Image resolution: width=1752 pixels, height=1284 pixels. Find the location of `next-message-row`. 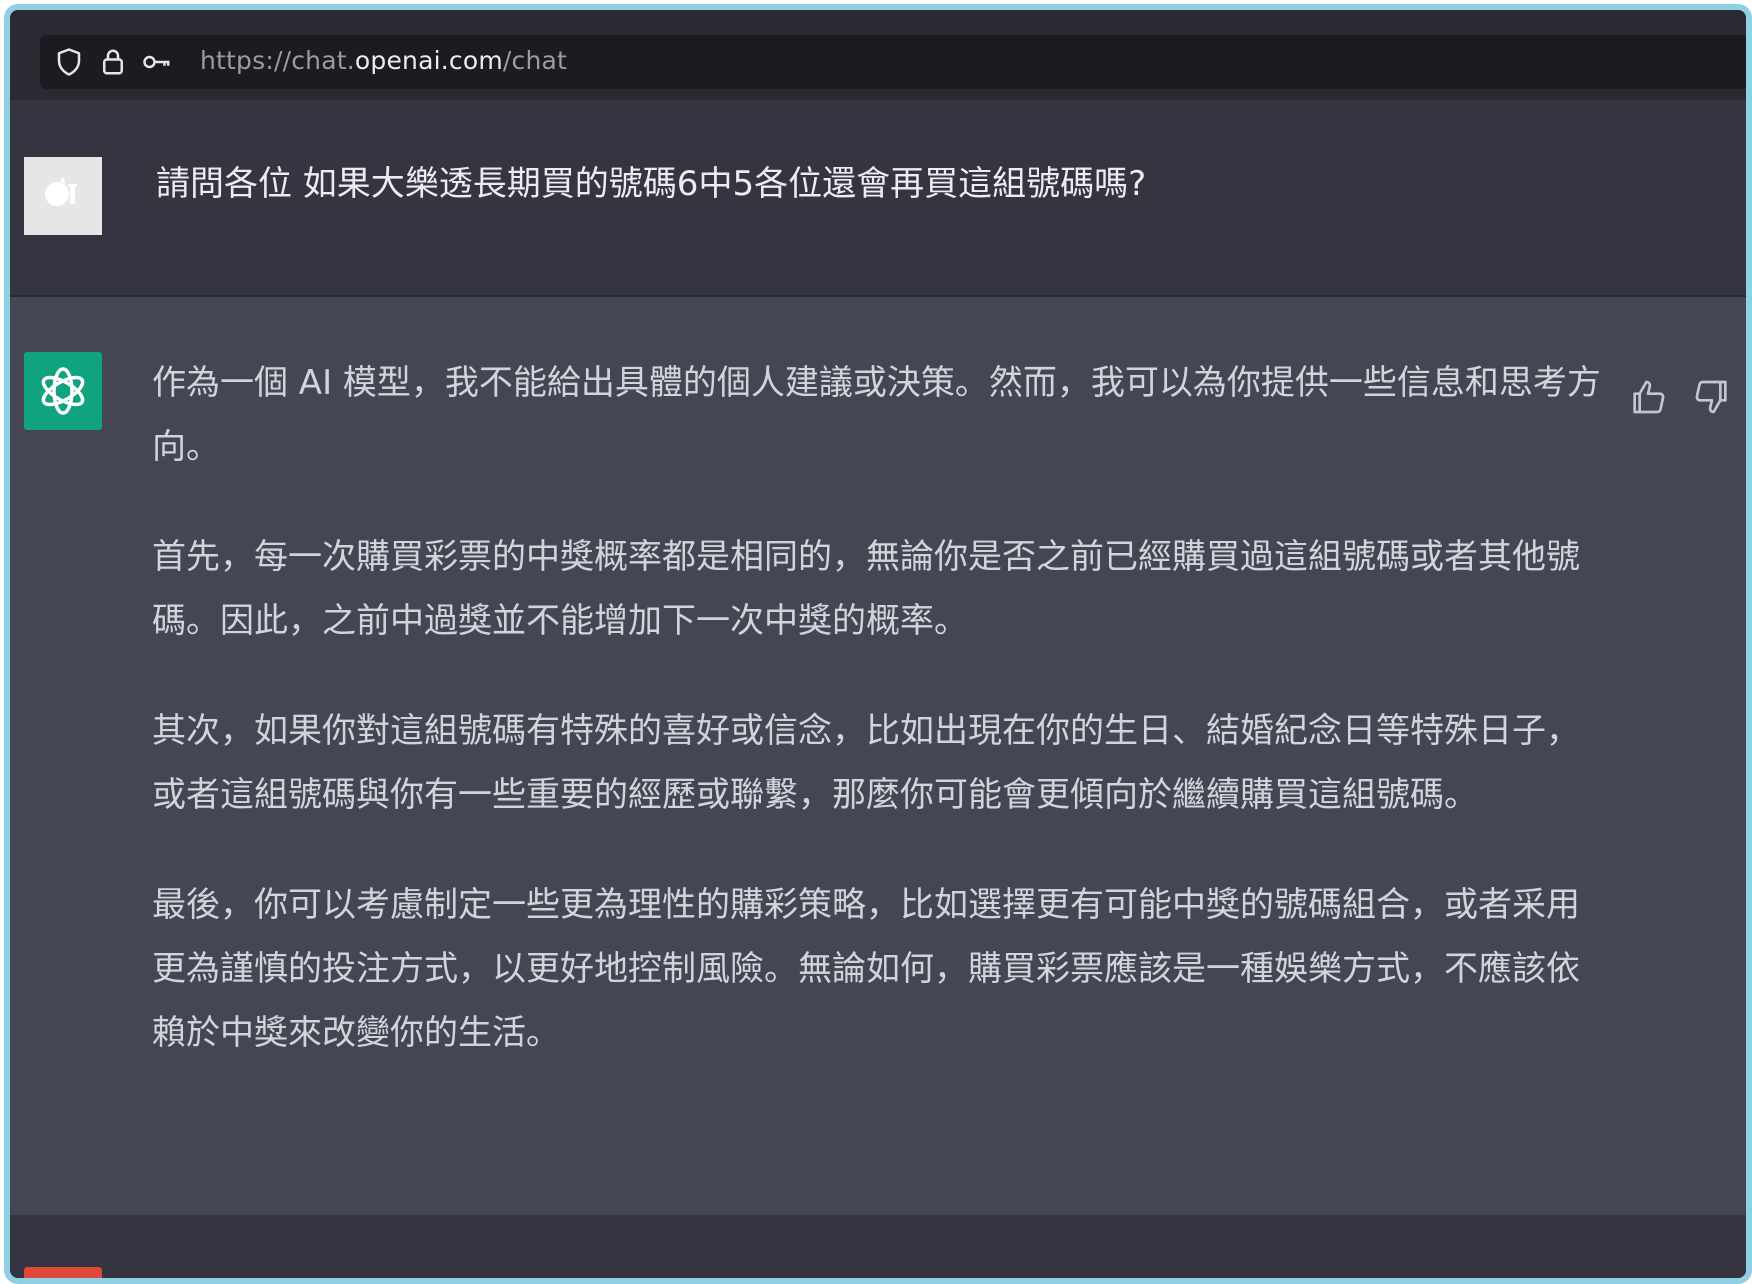

next-message-row is located at coordinates (878, 1246).